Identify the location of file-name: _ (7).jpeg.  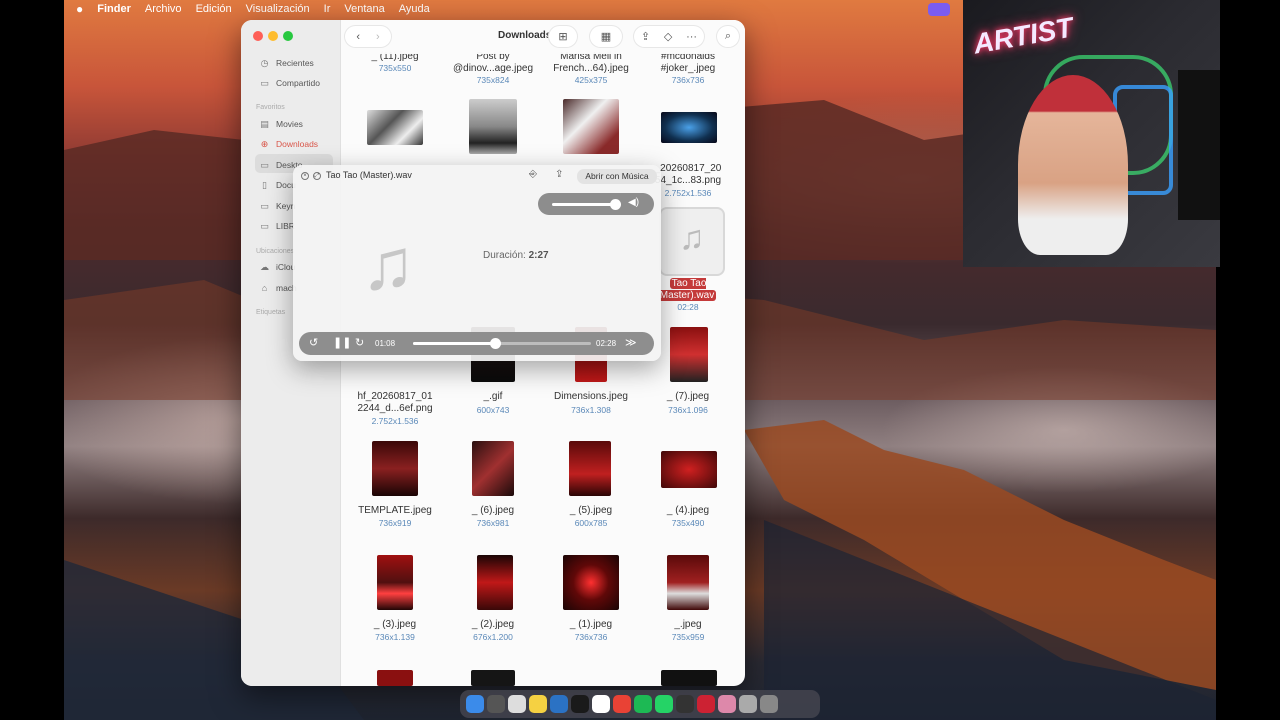
(688, 397).